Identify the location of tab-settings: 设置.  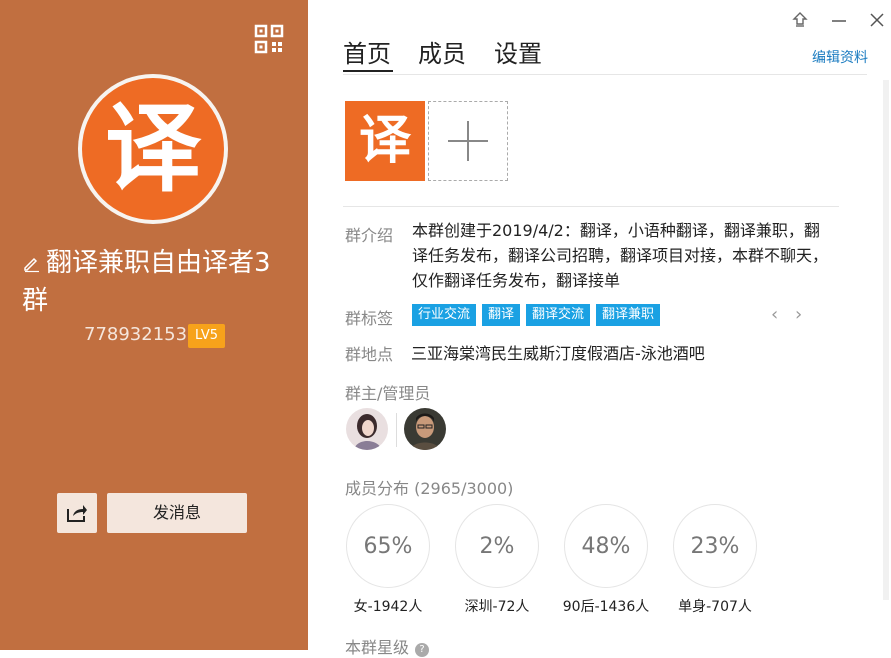
(518, 51).